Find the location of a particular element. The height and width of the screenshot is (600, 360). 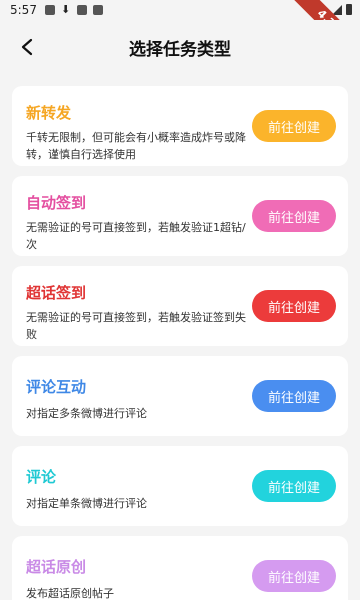

task-card-comment-interact: 评论互动 对指定多条微博进行评论 前往创建 is located at coordinates (180, 396).